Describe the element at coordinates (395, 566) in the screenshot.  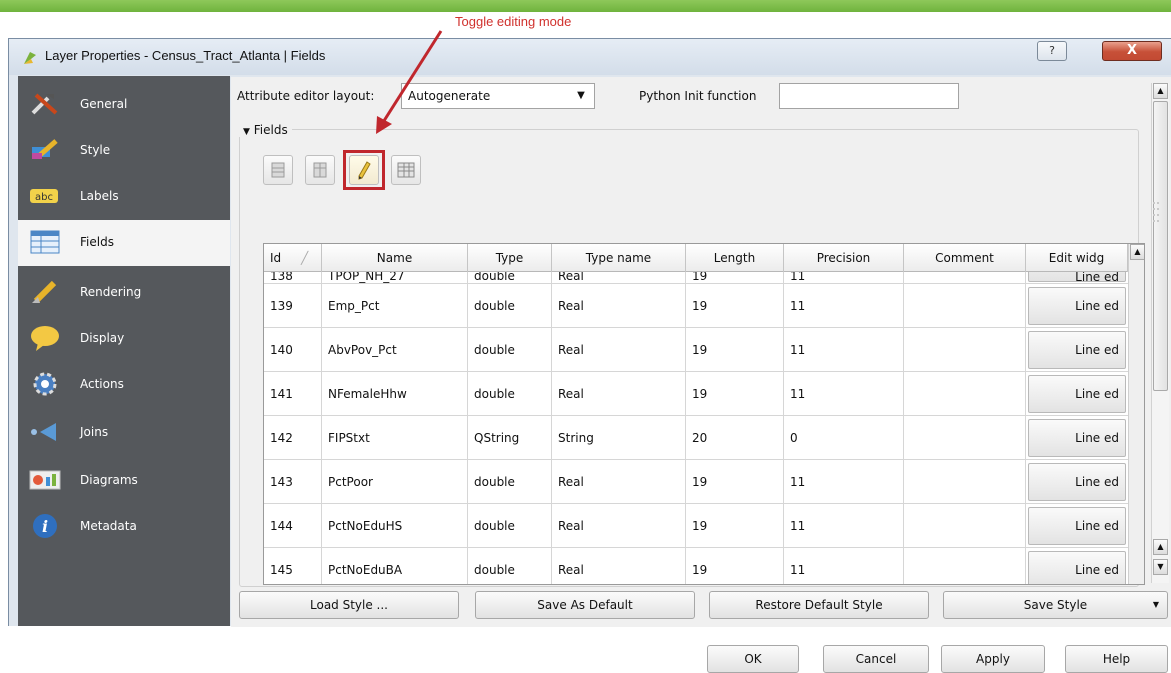
I see `cell-name: PctNoEduBA` at that location.